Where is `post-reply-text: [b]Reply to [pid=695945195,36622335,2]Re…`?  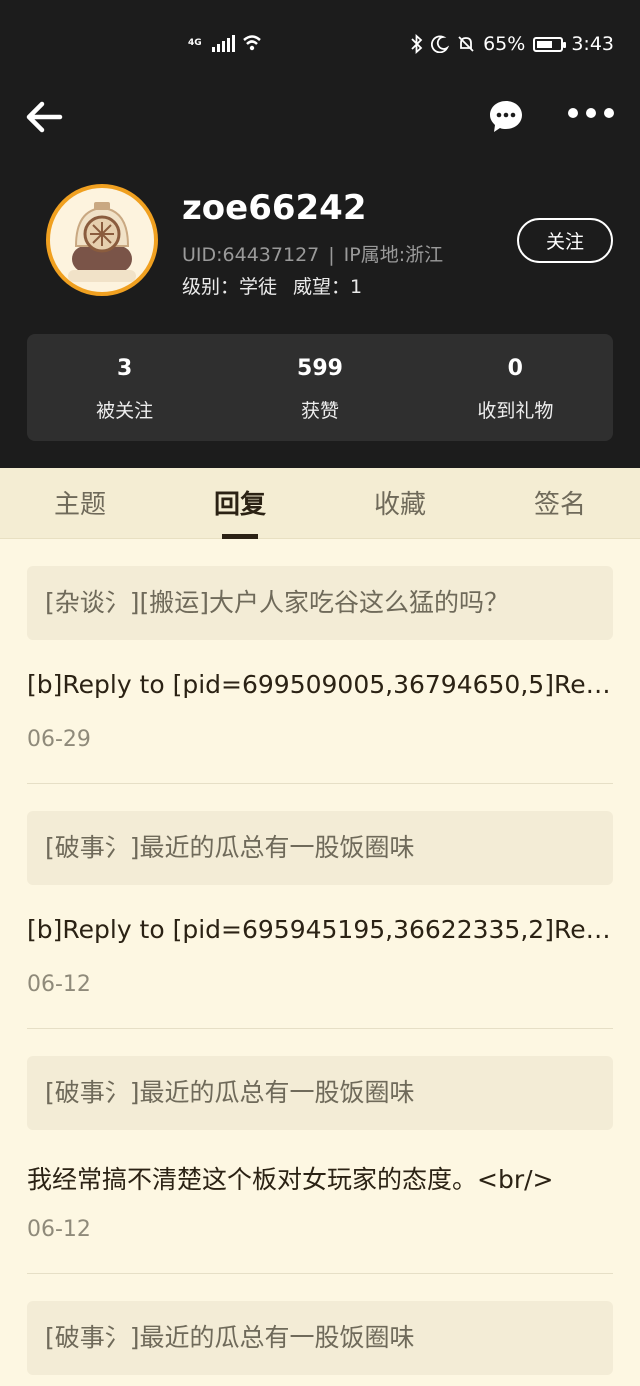
post-reply-text: [b]Reply to [pid=695945195,36622335,2]Re… is located at coordinates (320, 929).